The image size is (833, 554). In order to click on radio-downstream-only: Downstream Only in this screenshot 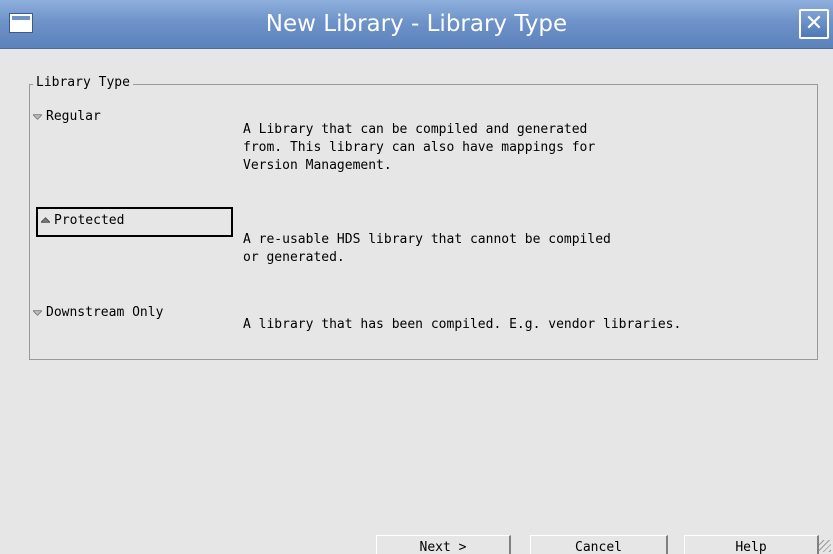, I will do `click(96, 312)`.